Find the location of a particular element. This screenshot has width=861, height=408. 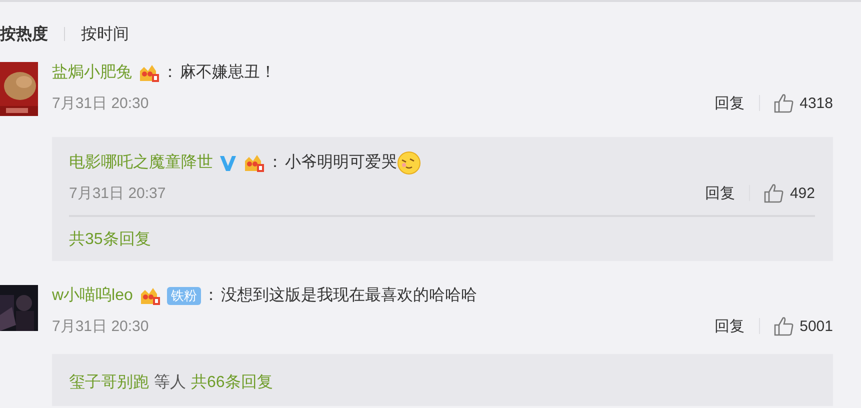

username-link: 盐焗小肥兔 is located at coordinates (92, 73).